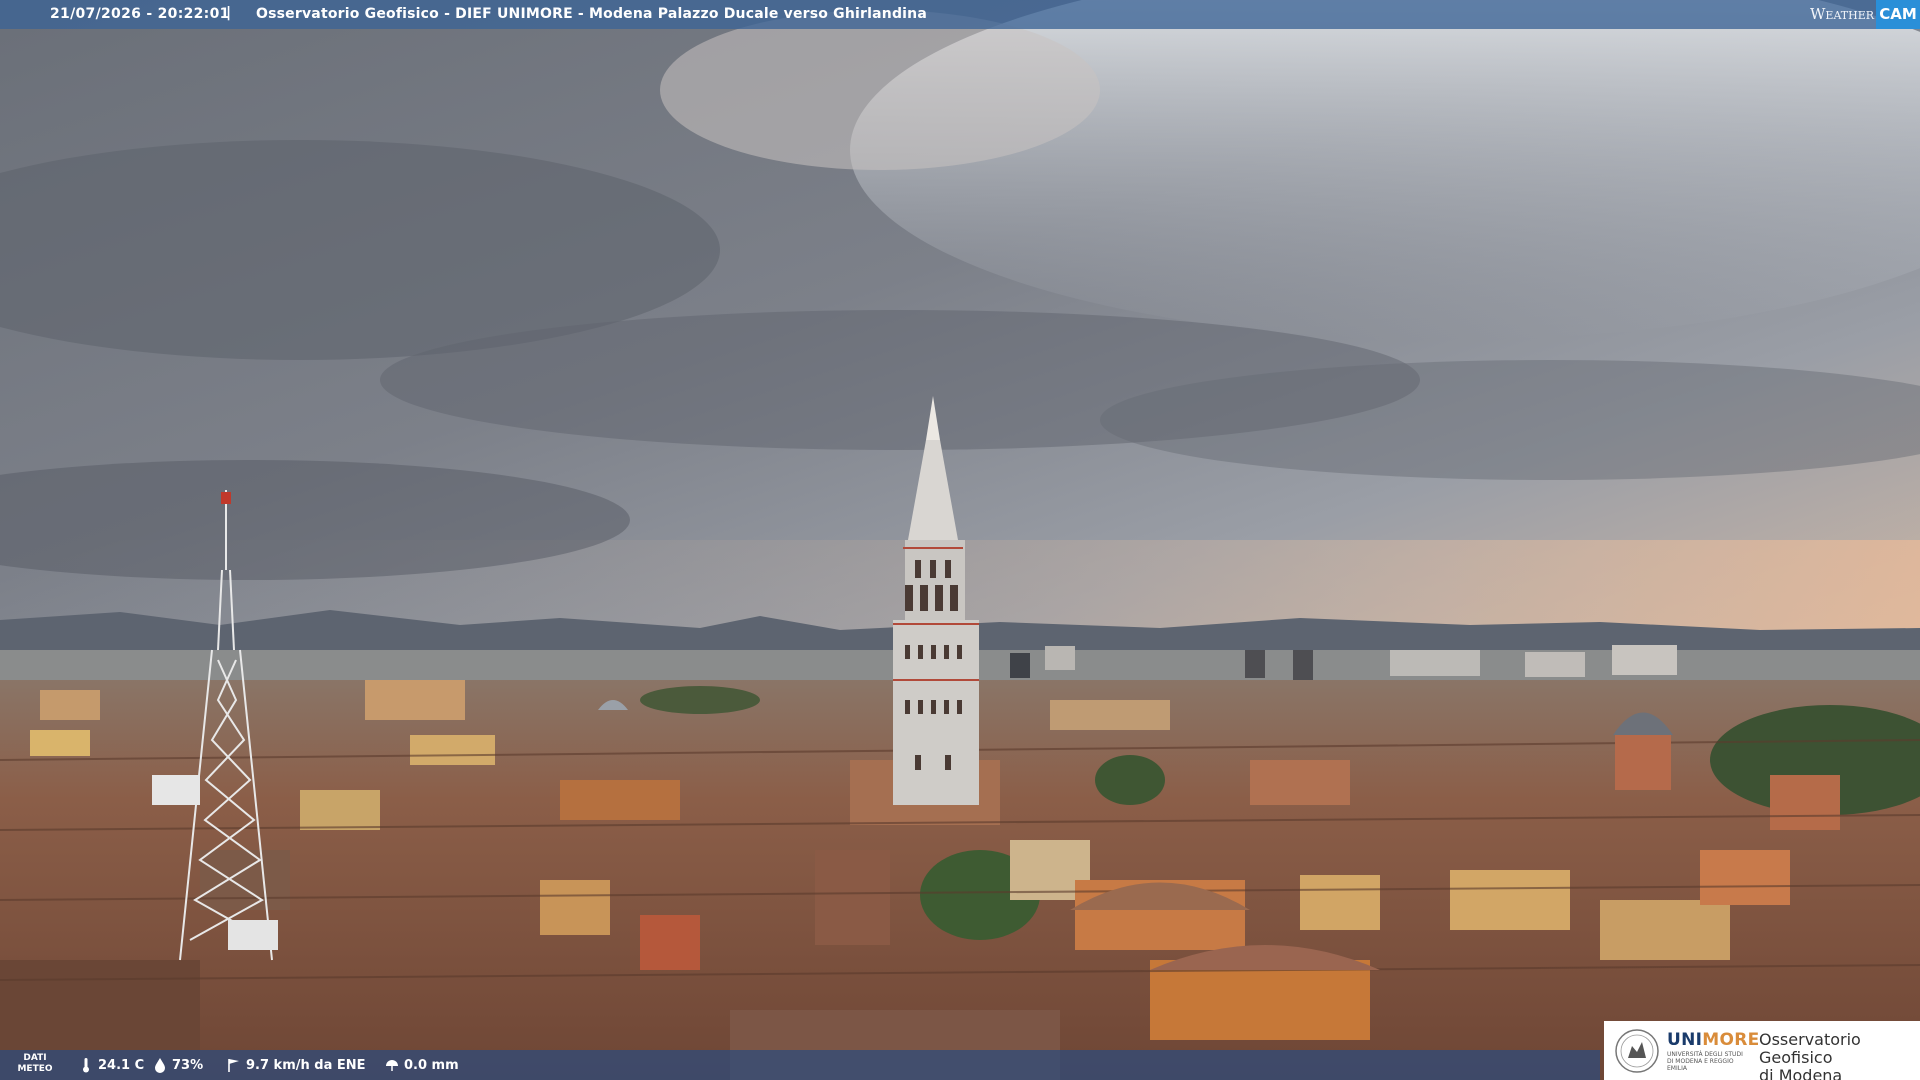 This screenshot has width=1920, height=1080. I want to click on thermometer-icon, so click(86, 1065).